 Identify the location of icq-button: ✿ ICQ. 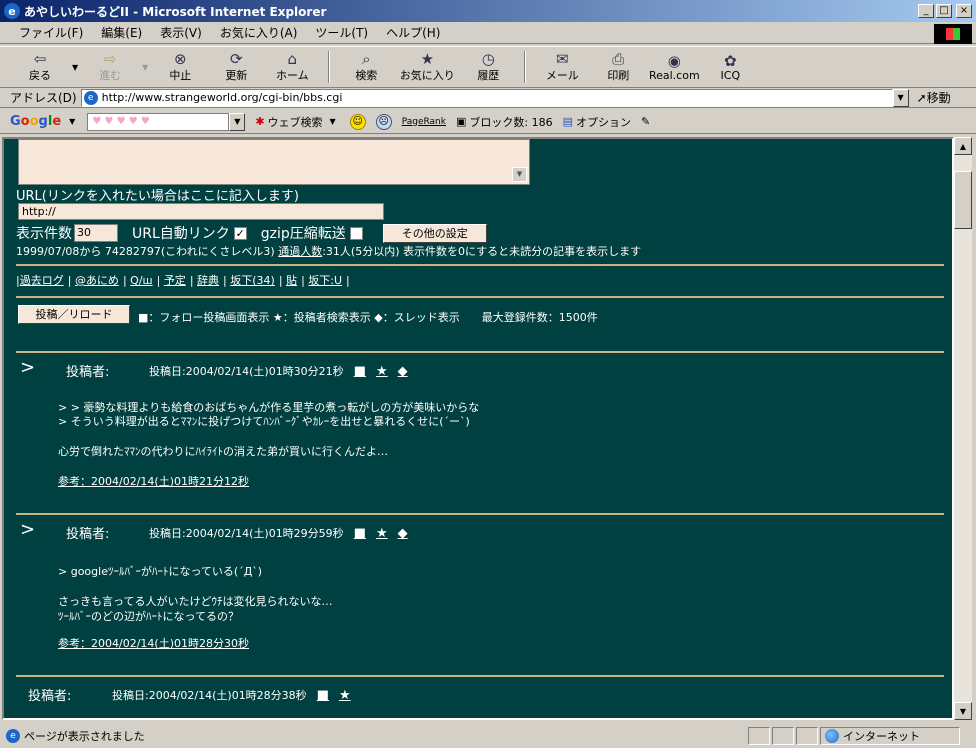
(730, 67).